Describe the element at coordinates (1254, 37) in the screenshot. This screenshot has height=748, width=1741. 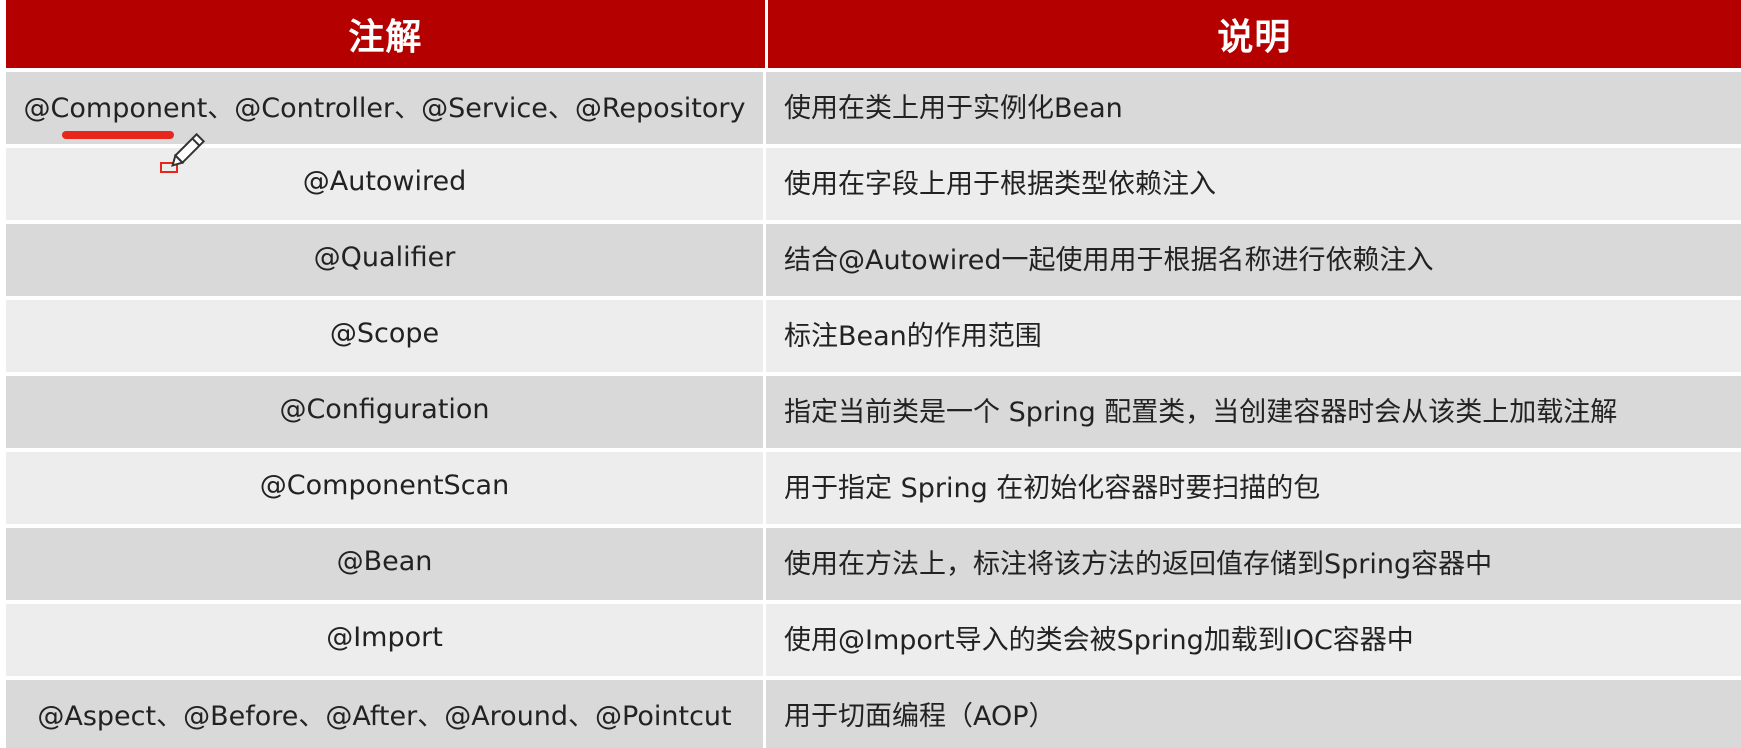
I see `header-description: 说明` at that location.